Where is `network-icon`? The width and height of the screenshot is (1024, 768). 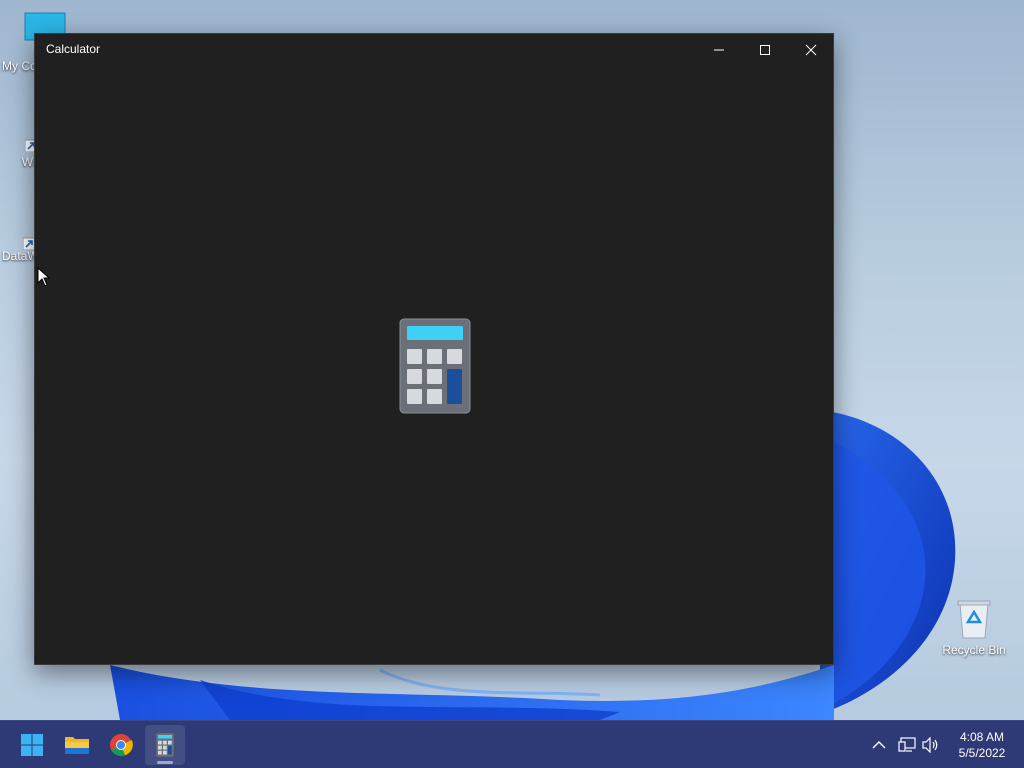
network-icon is located at coordinates (907, 744).